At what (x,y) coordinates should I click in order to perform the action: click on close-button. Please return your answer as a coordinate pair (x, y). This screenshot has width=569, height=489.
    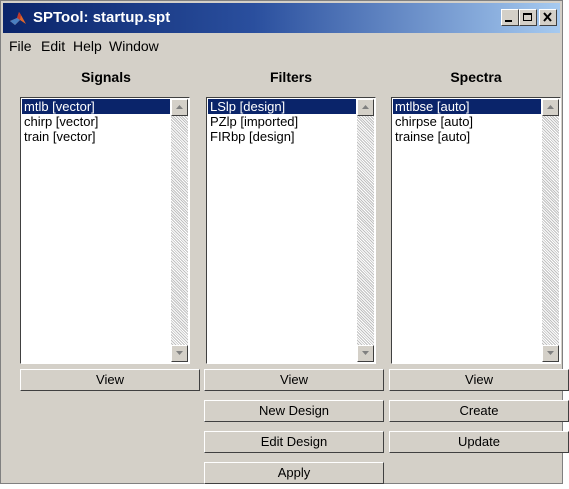
    Looking at the image, I should click on (548, 17).